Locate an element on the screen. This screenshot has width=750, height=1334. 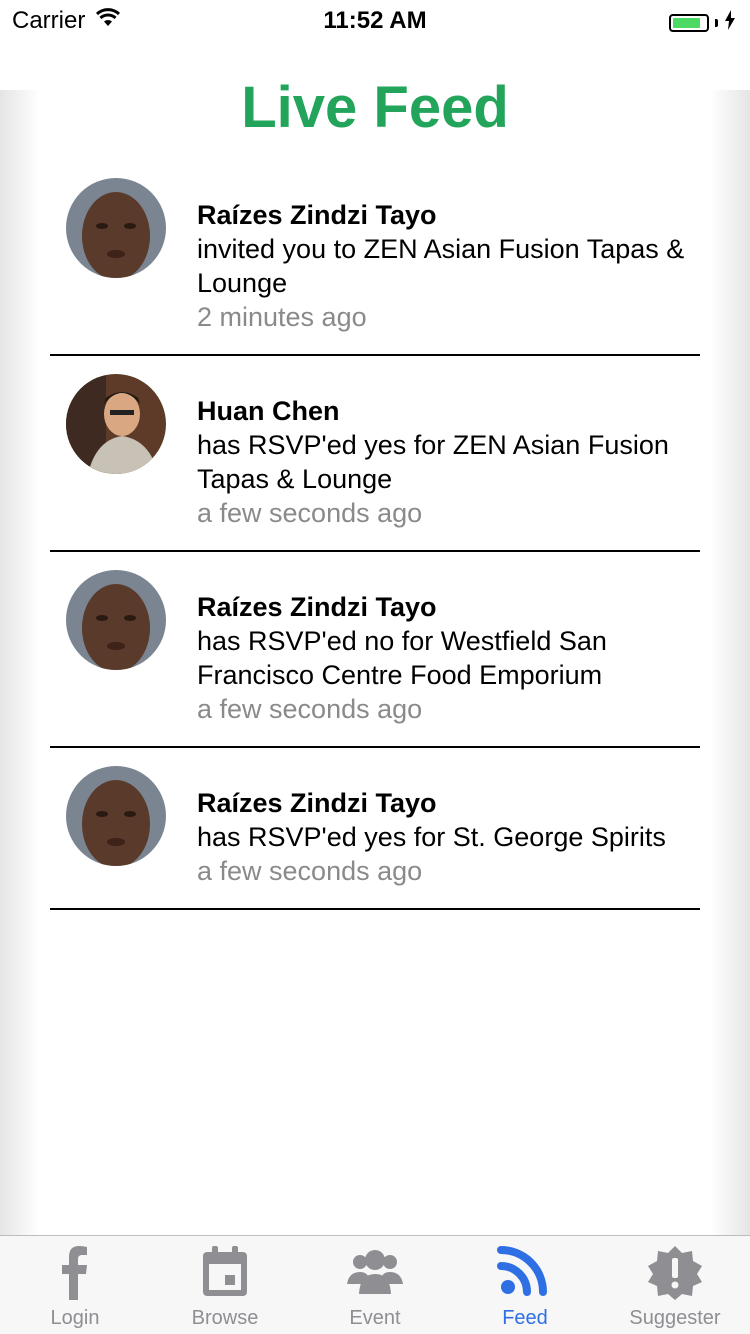
facebook-icon is located at coordinates (75, 1272).